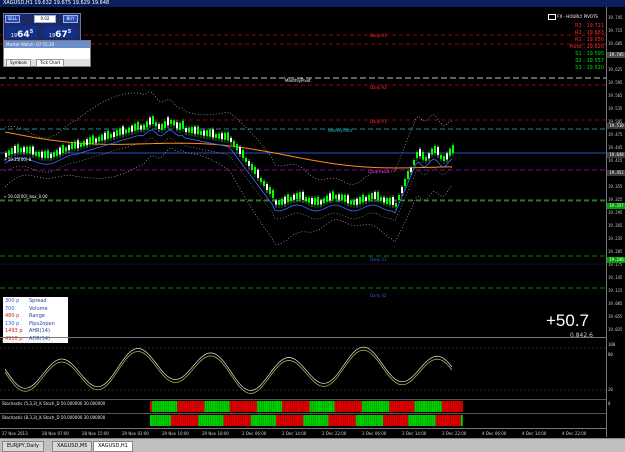 The height and width of the screenshot is (452, 625). What do you see at coordinates (303, 368) in the screenshot?
I see `stochastic-subwindow: Stoch(14,3,3) 78.6145 72.7177` at bounding box center [303, 368].